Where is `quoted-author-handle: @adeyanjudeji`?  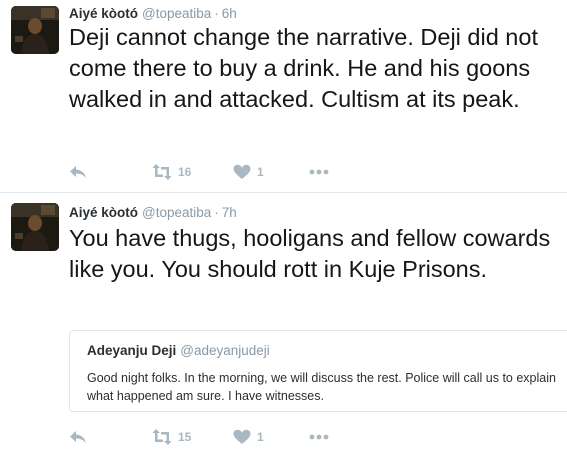 quoted-author-handle: @adeyanjudeji is located at coordinates (225, 350).